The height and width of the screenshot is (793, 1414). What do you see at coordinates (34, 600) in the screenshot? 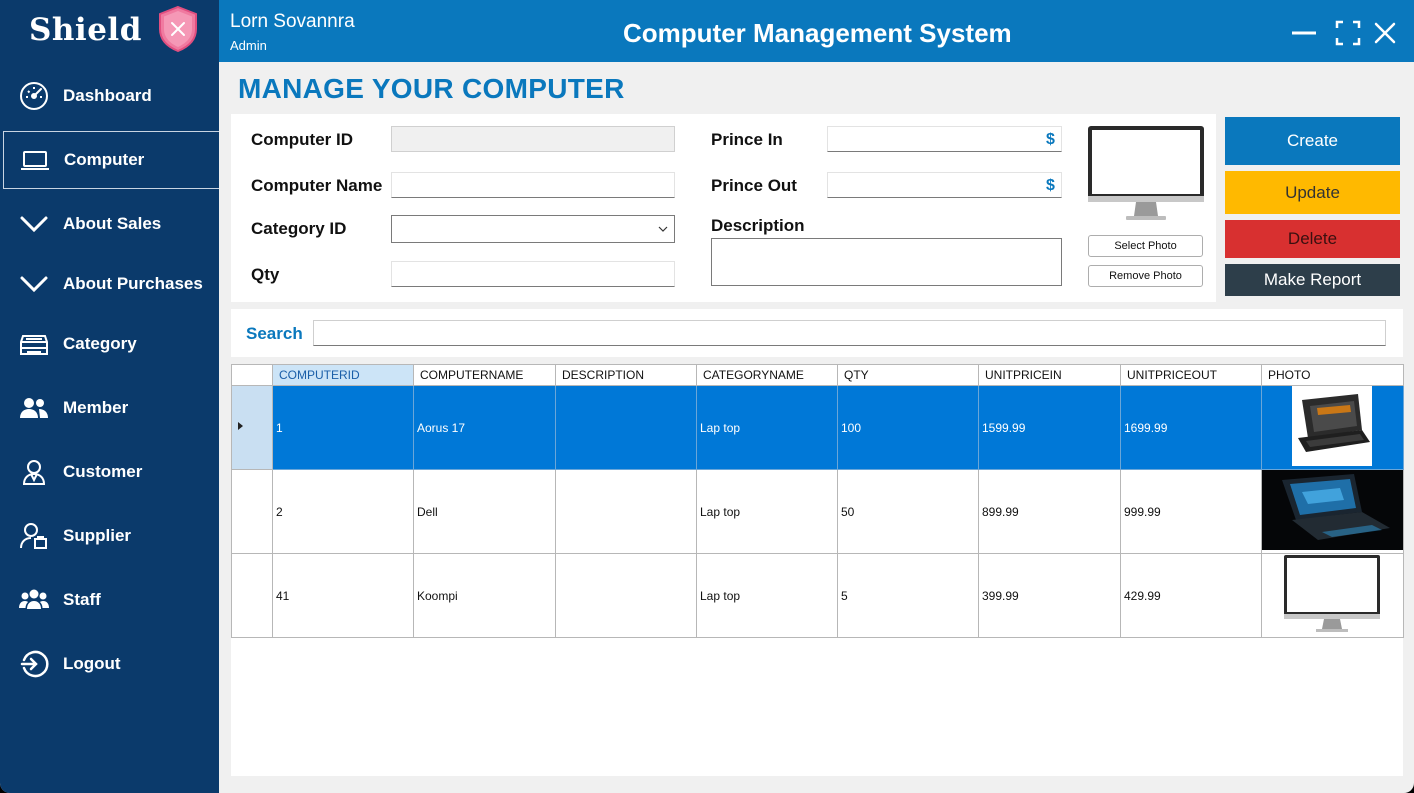
I see `group-icon` at bounding box center [34, 600].